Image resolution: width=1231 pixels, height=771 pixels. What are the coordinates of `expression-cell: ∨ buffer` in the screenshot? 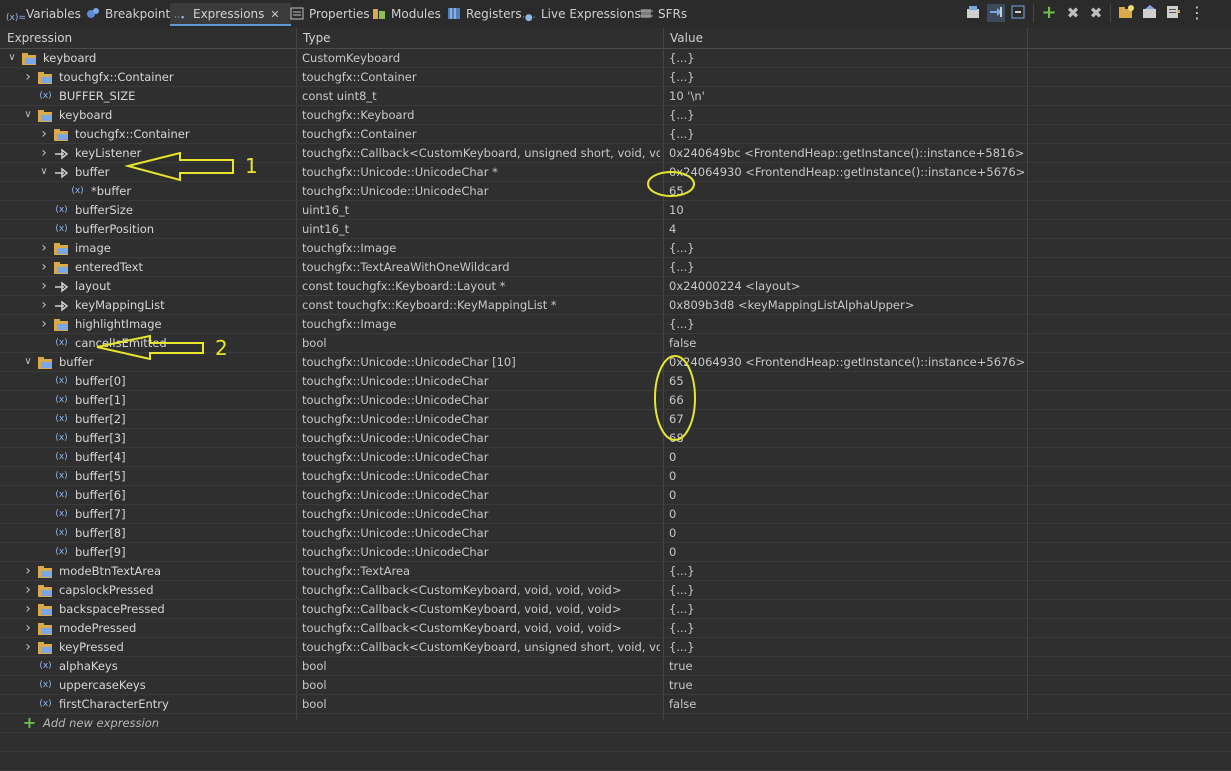 It's located at (148, 362).